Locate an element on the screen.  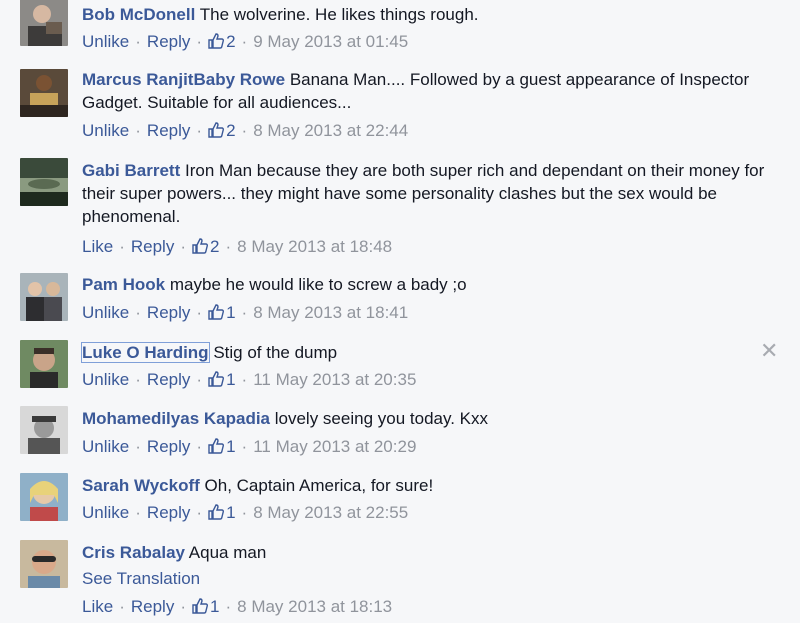
comment-actions: Unlike · Reply · 1 · 8 May 2013 at 22:55 is located at coordinates (245, 513).